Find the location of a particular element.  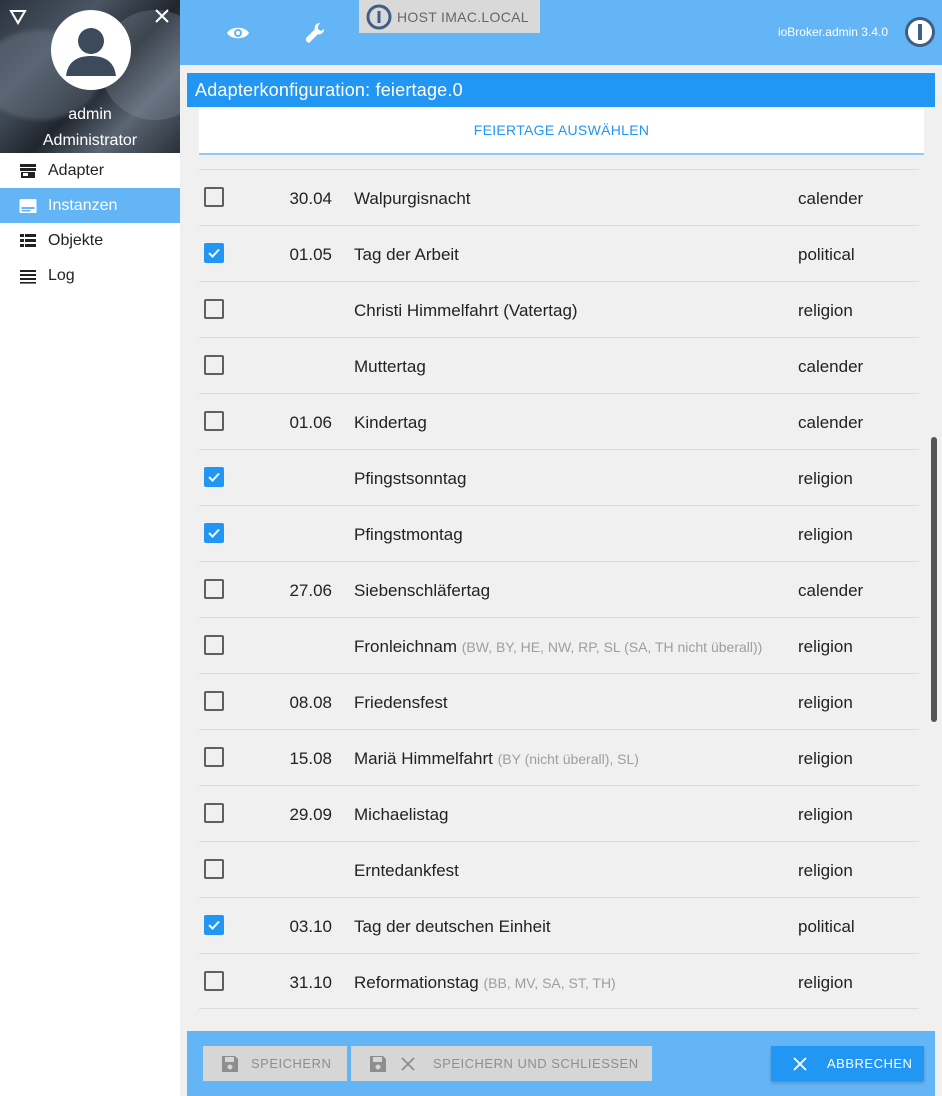

table-row: 27.06 Siebenschläfertag calender is located at coordinates (559, 589).